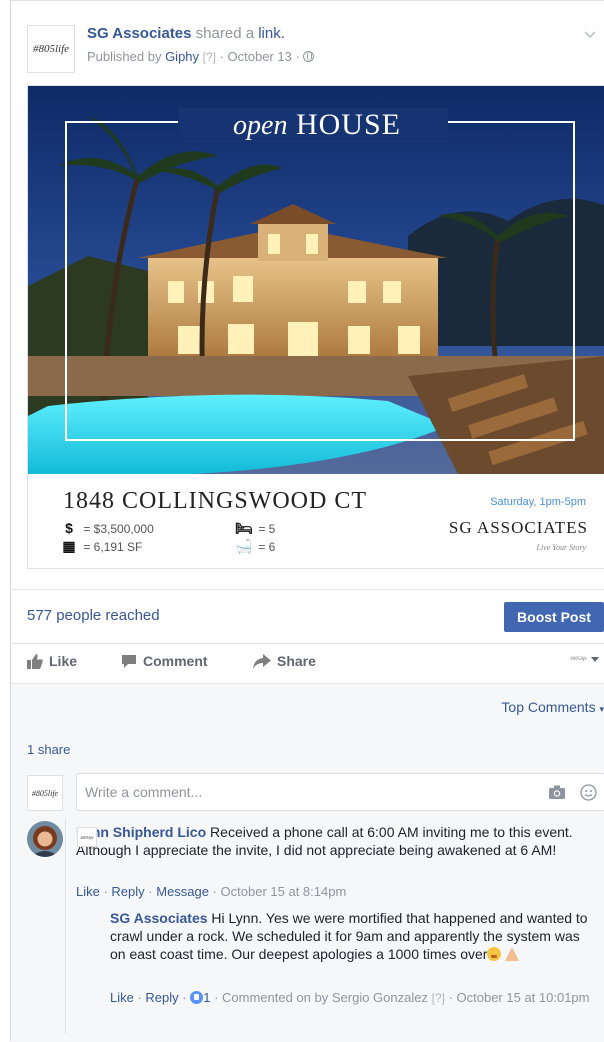  Describe the element at coordinates (197, 997) in the screenshot. I see `like-badge-icon` at that location.